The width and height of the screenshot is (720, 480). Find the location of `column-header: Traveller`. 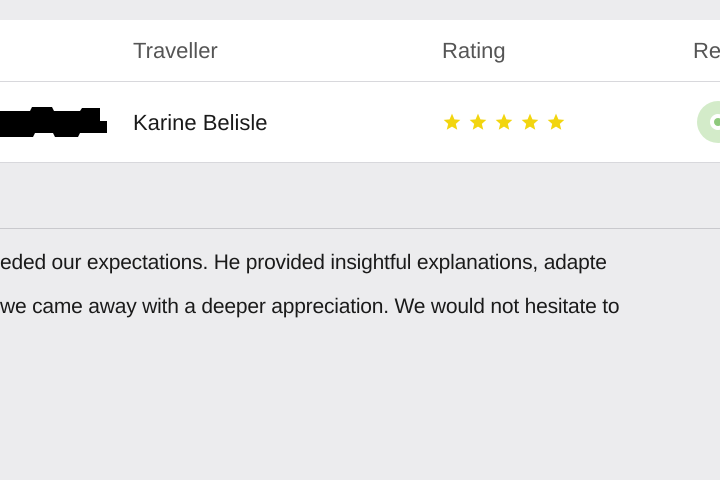

column-header: Traveller is located at coordinates (175, 50).